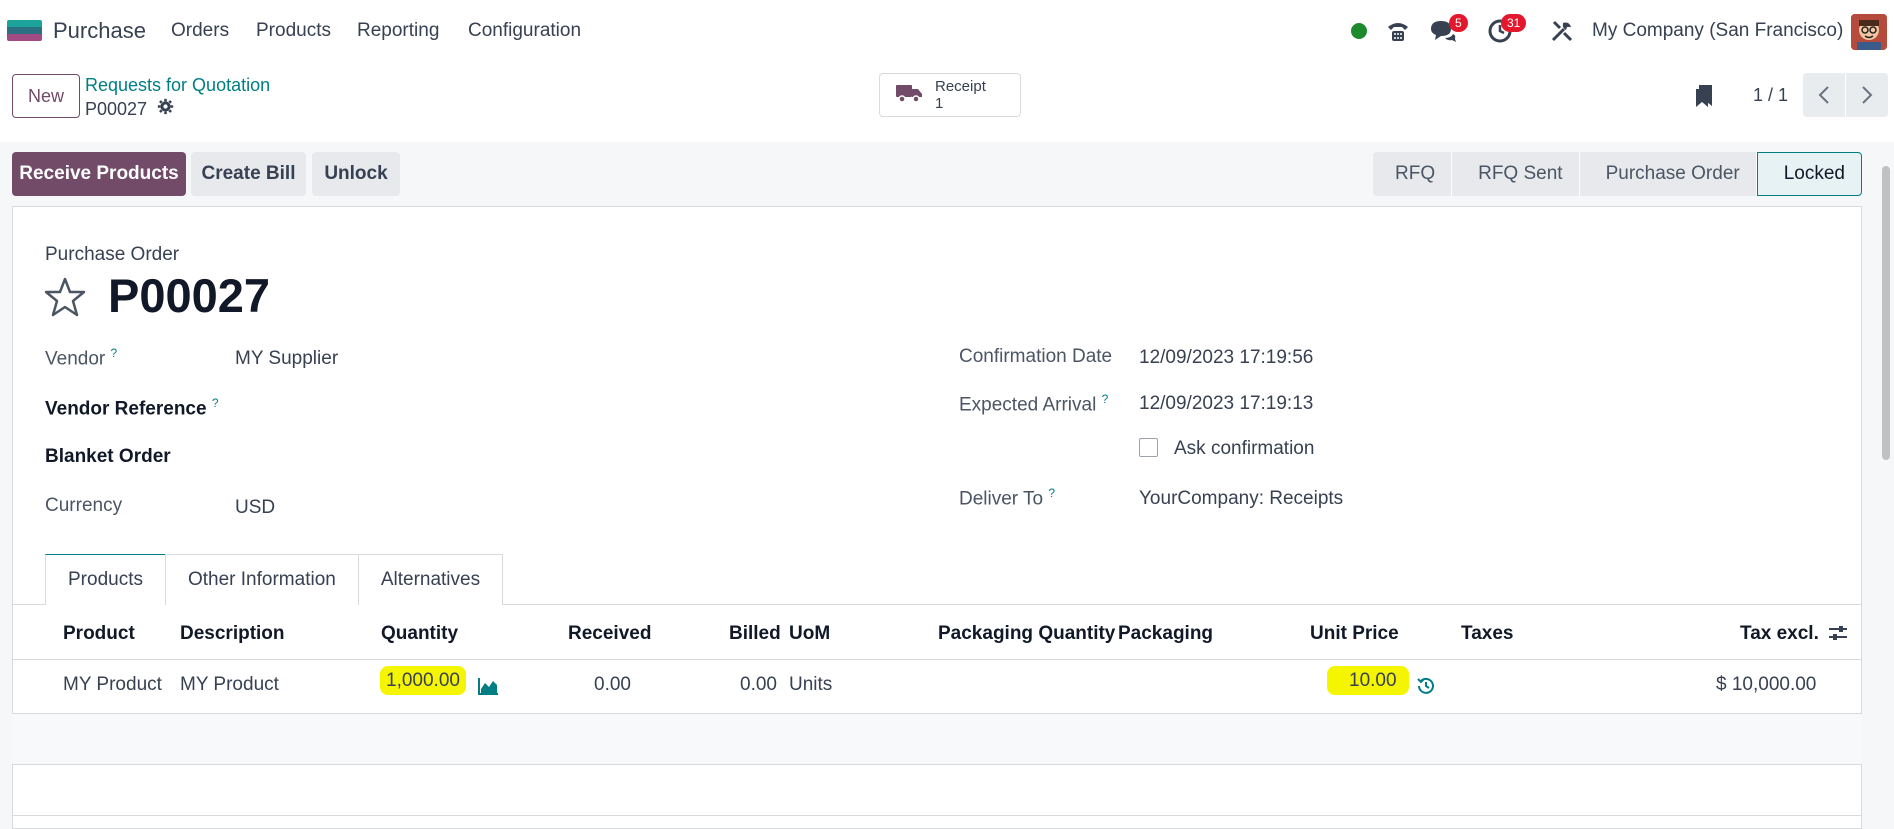 This screenshot has height=829, width=1894. I want to click on deliver-to-label-text: Deliver To, so click(1001, 499).